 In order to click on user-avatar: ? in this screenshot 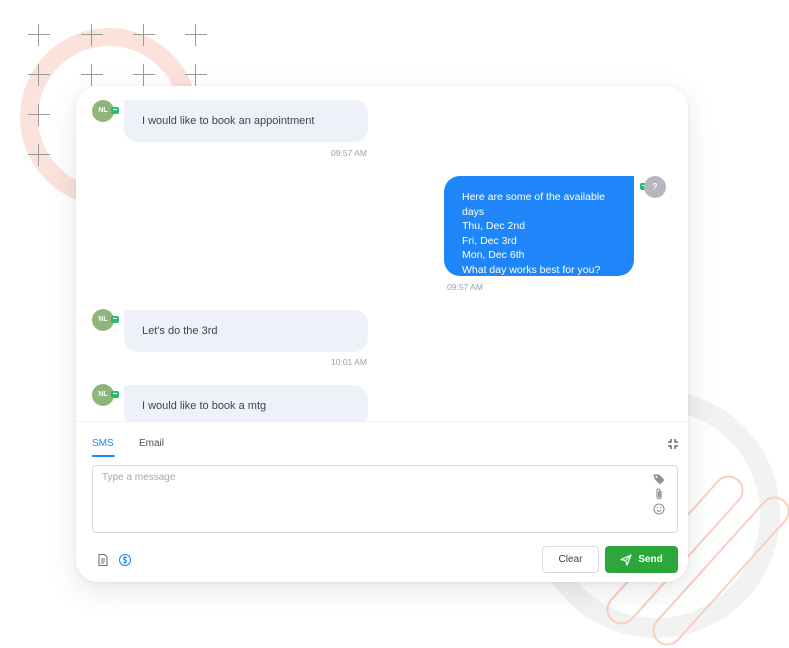, I will do `click(655, 187)`.